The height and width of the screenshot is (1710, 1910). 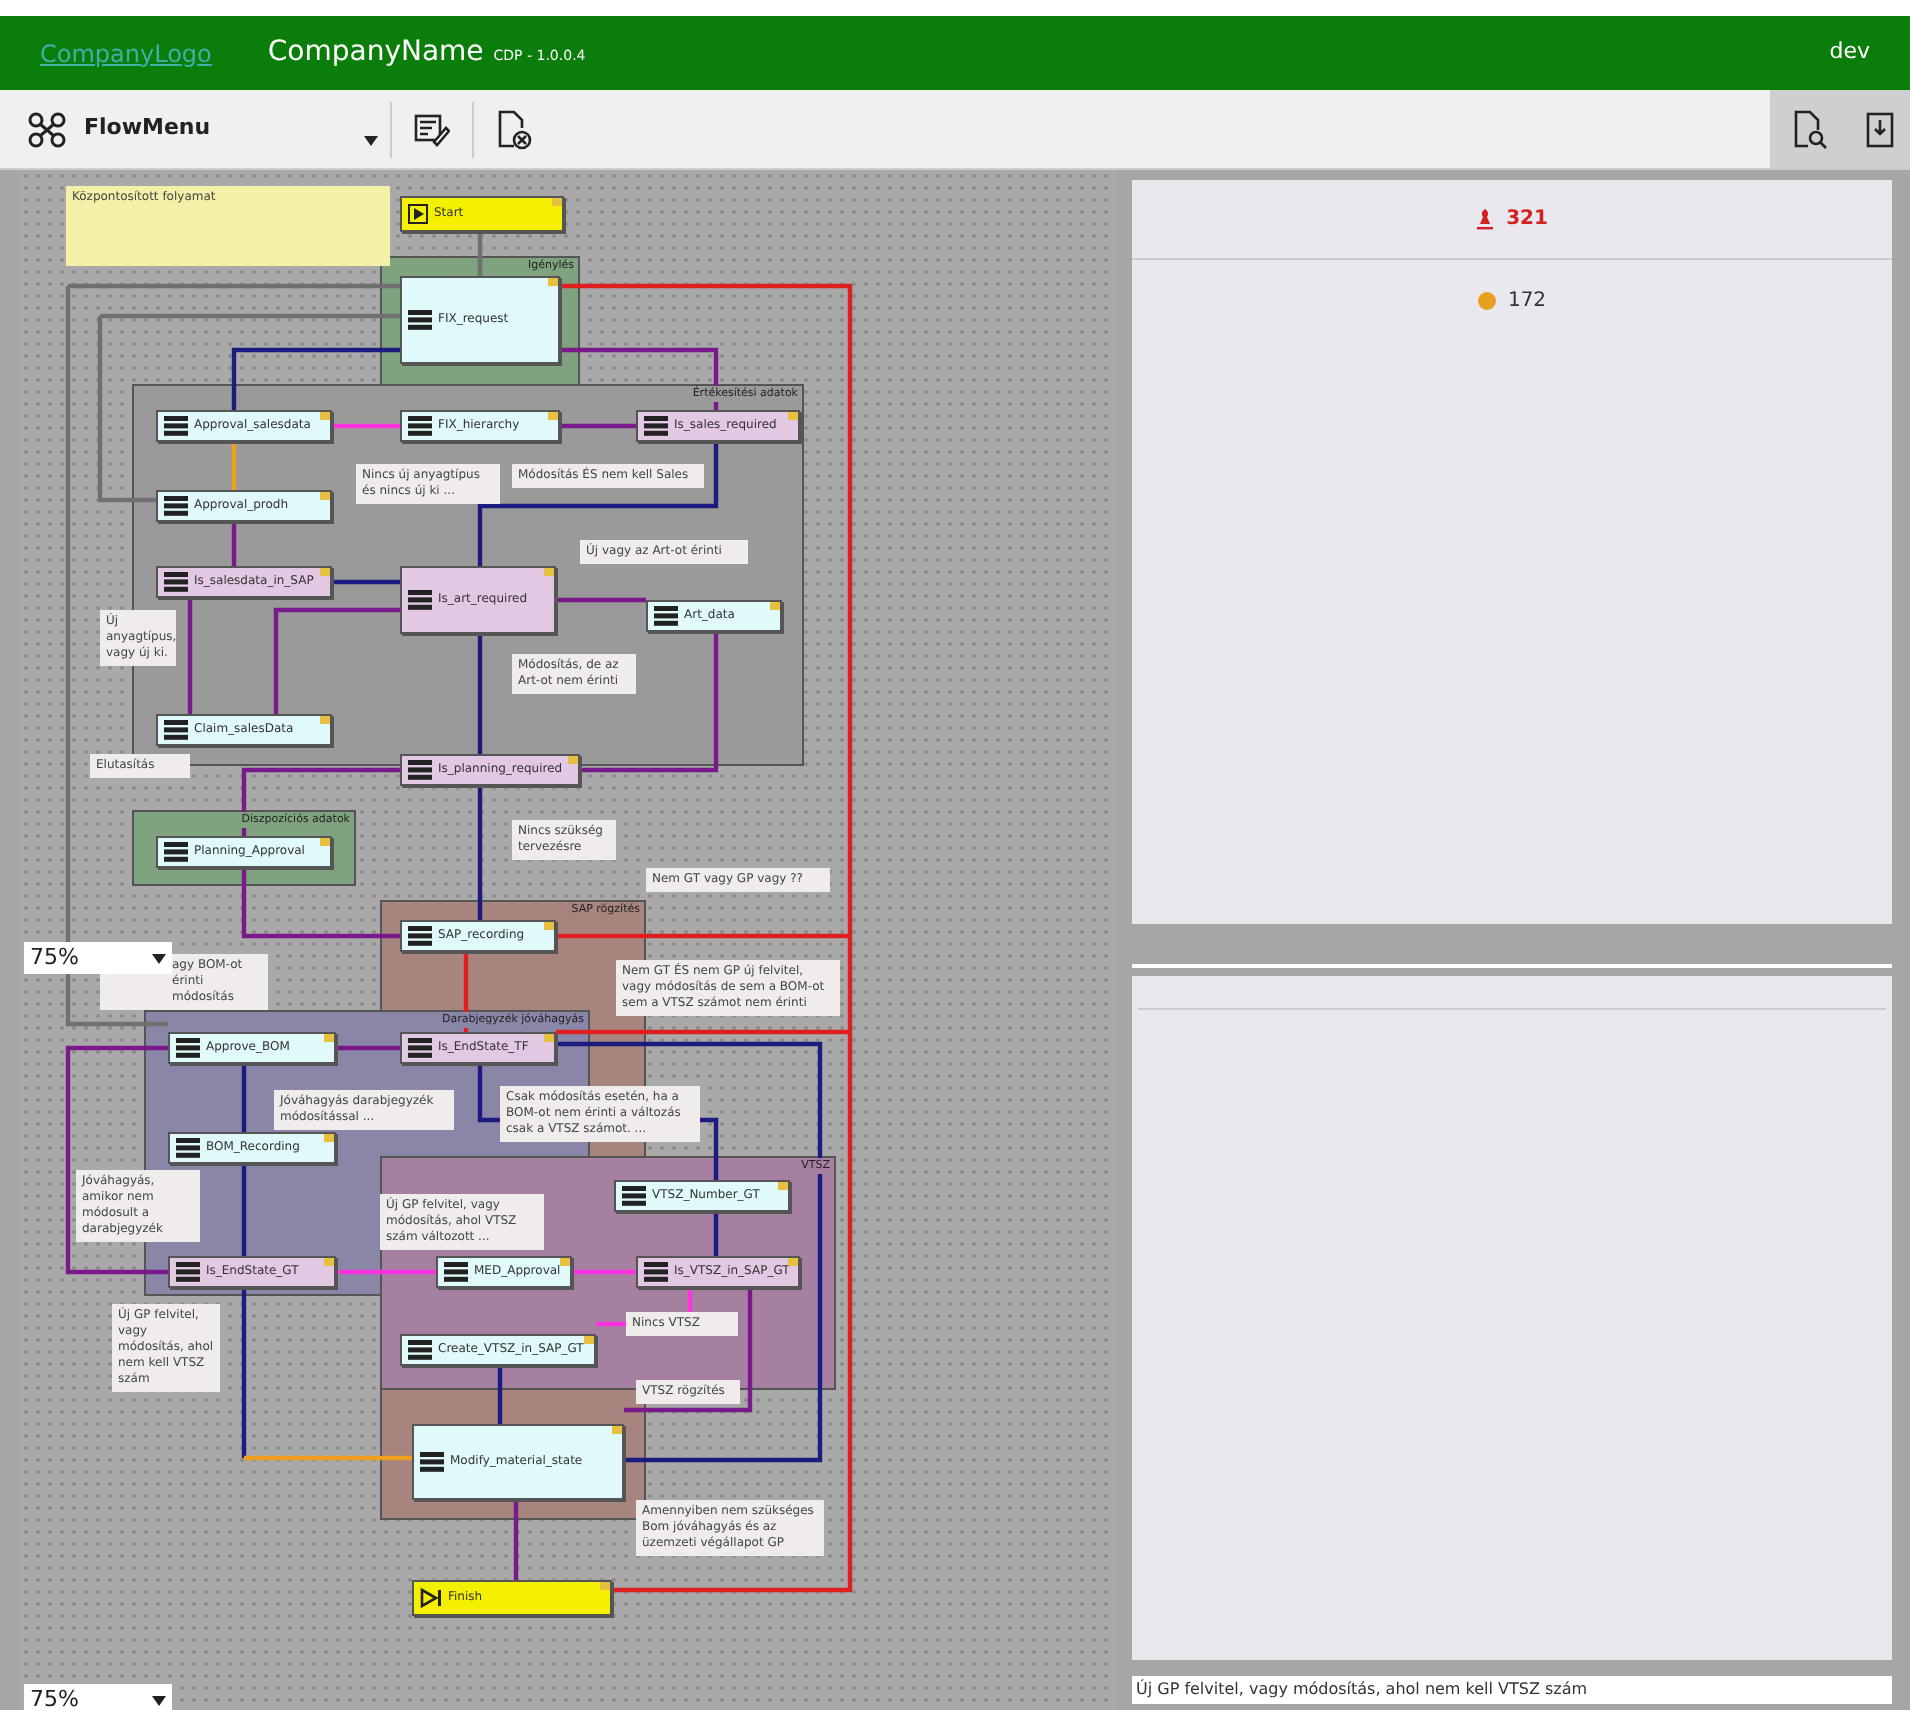 I want to click on stat-count: 321, so click(x=1527, y=220).